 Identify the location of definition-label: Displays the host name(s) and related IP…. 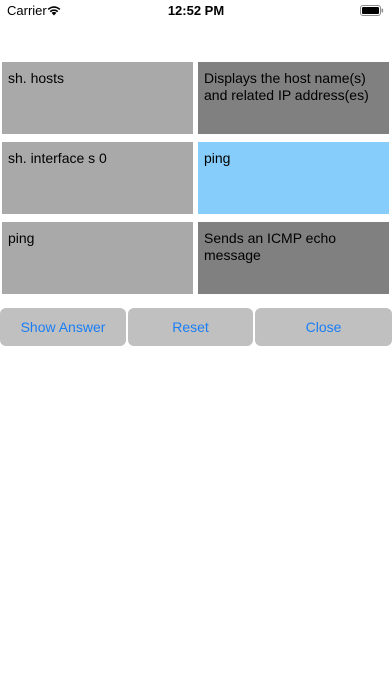
(286, 86).